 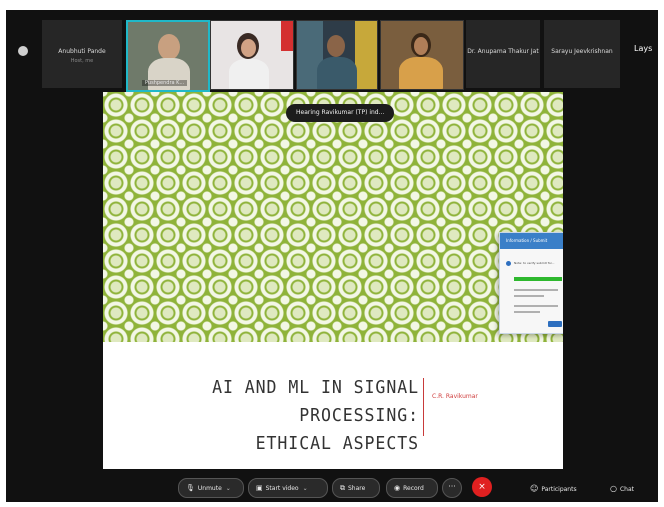 I want to click on participants-button: ☺ Participants, so click(x=553, y=488).